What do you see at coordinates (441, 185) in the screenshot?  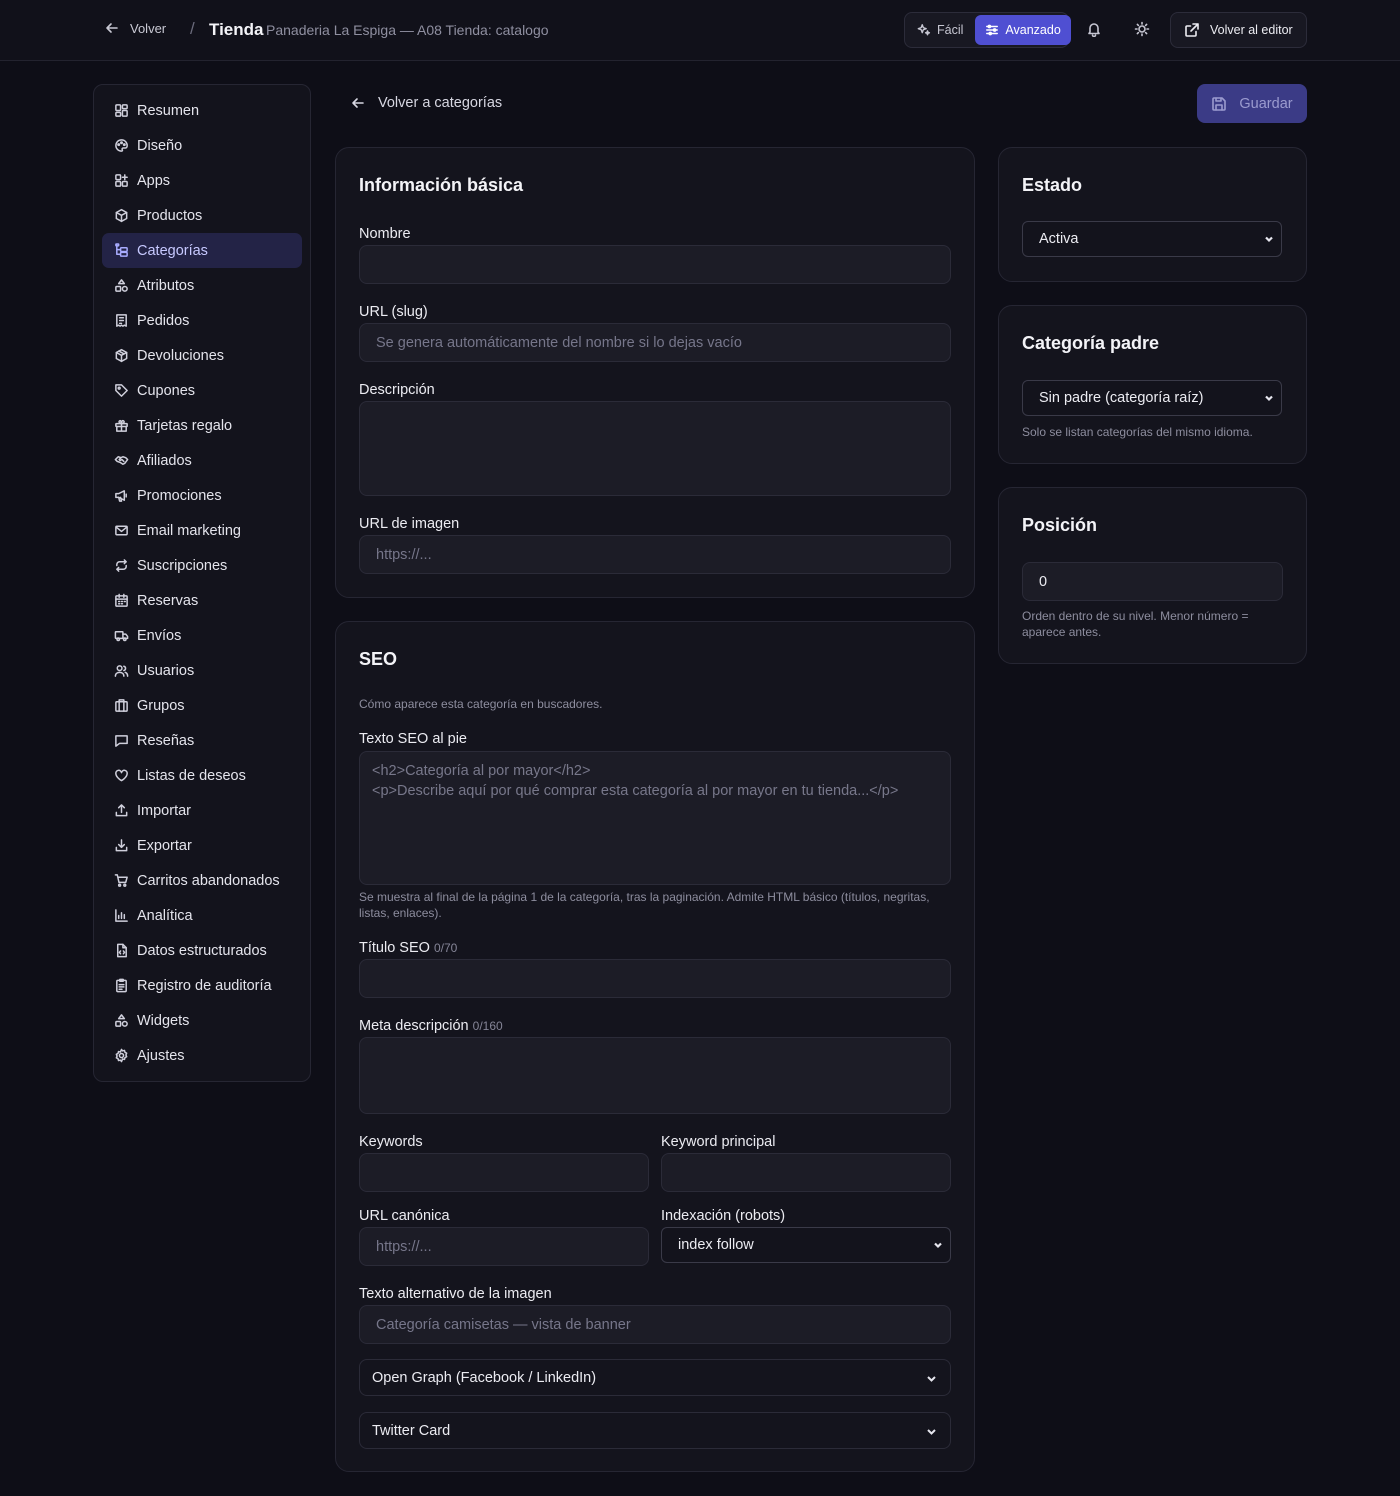 I see `basic-info-title: Información básica` at bounding box center [441, 185].